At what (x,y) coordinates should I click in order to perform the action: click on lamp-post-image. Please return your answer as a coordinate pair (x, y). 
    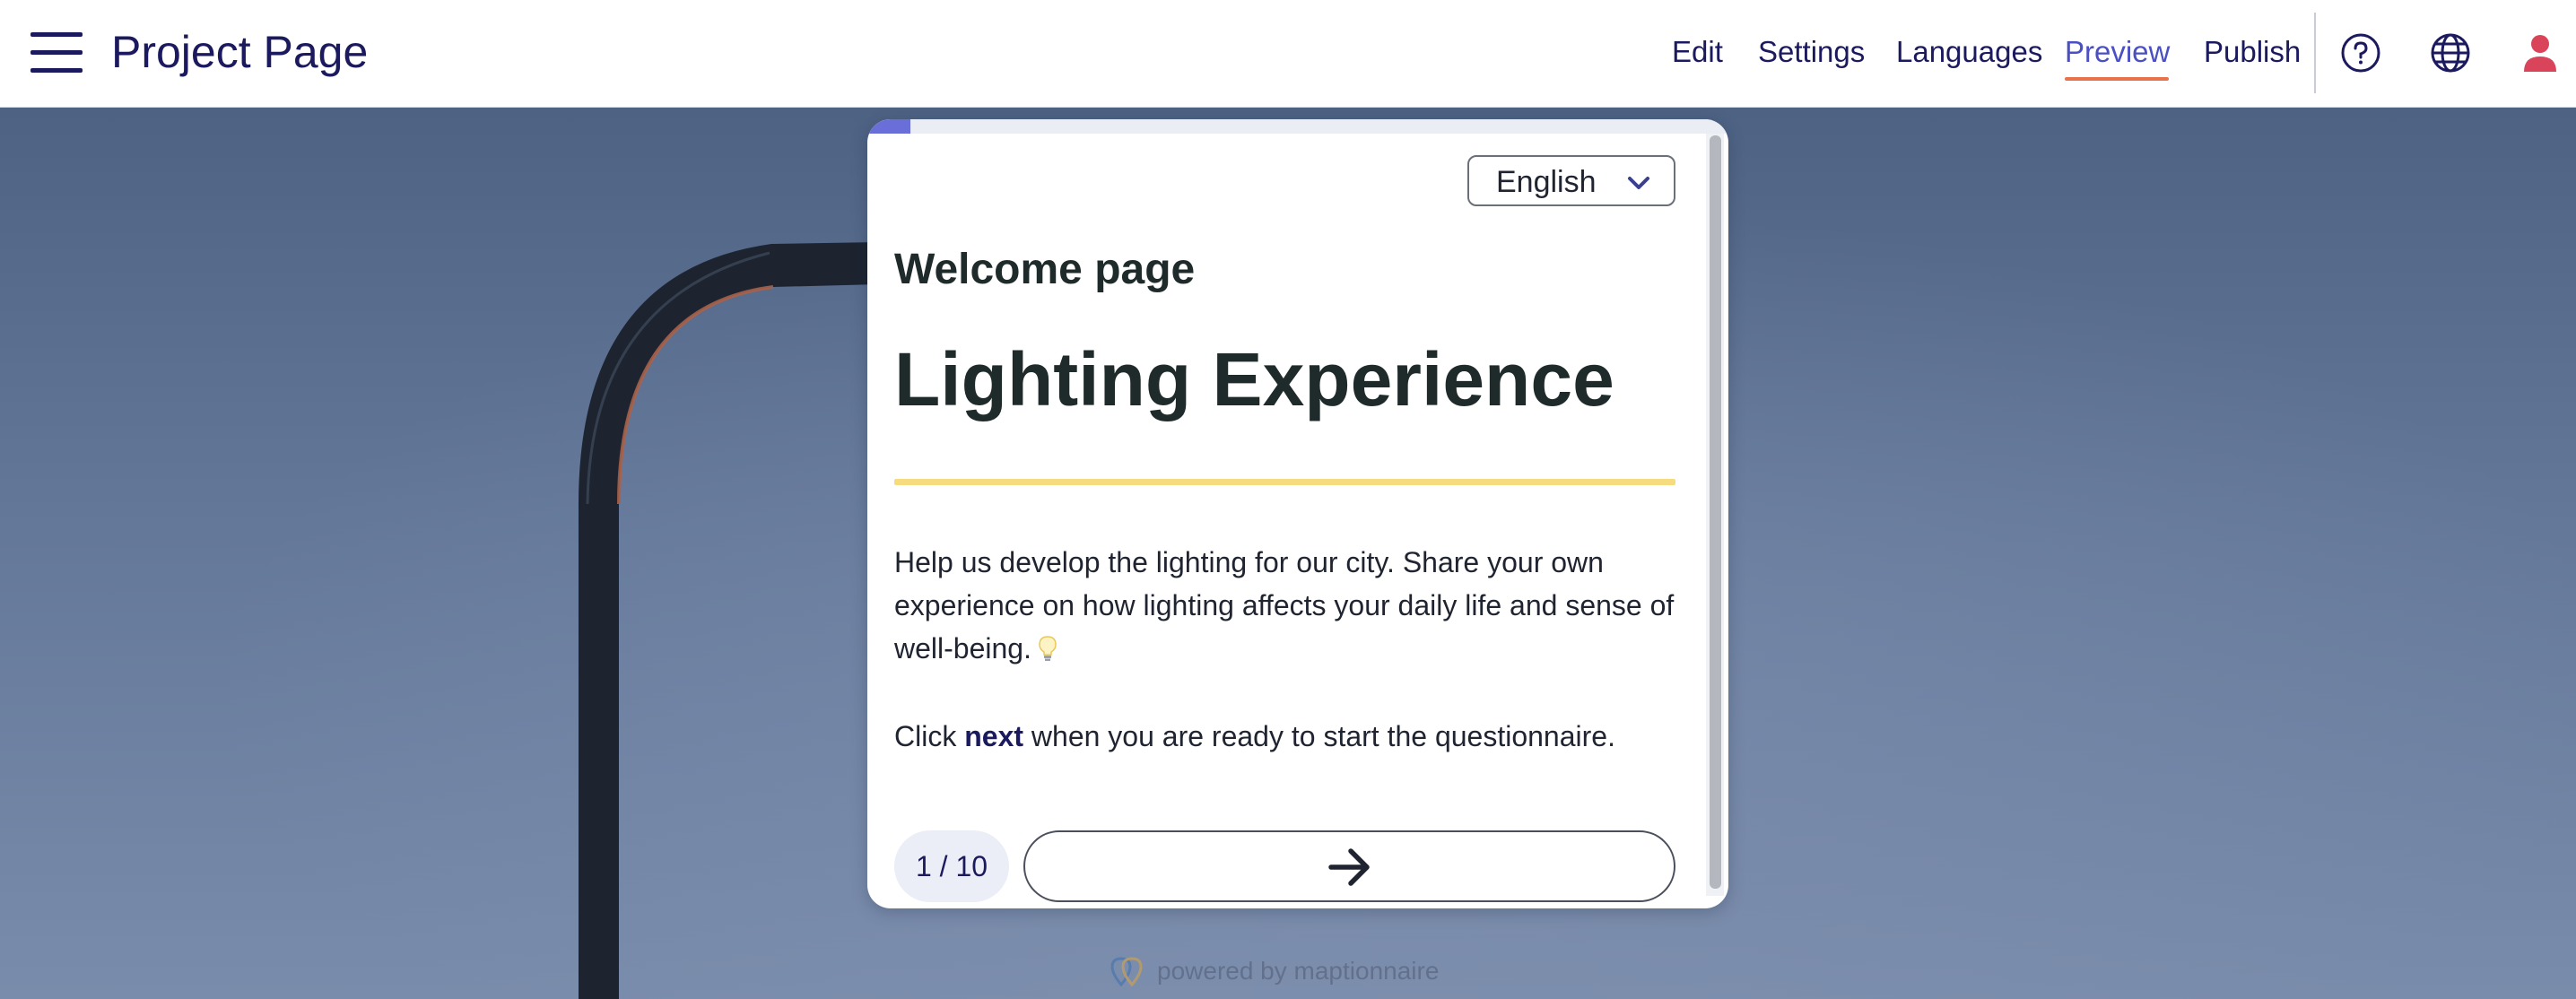
    Looking at the image, I should click on (729, 620).